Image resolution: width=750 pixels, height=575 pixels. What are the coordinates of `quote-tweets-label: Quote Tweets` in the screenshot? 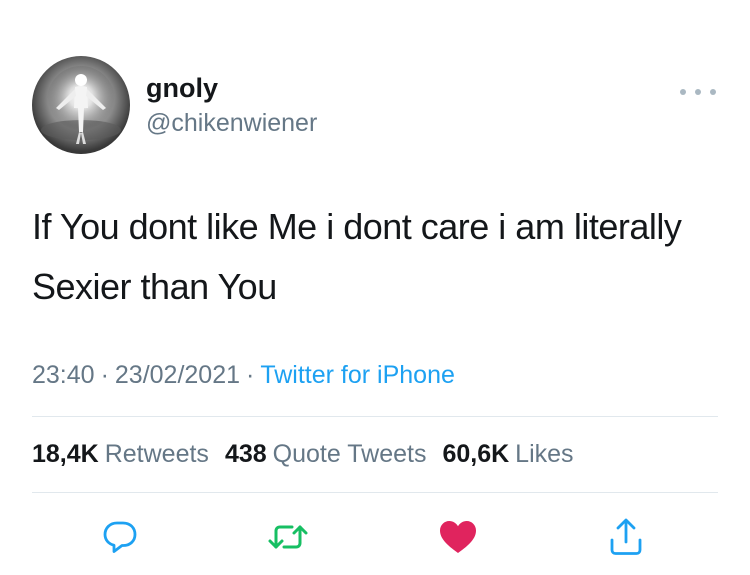 It's located at (349, 454).